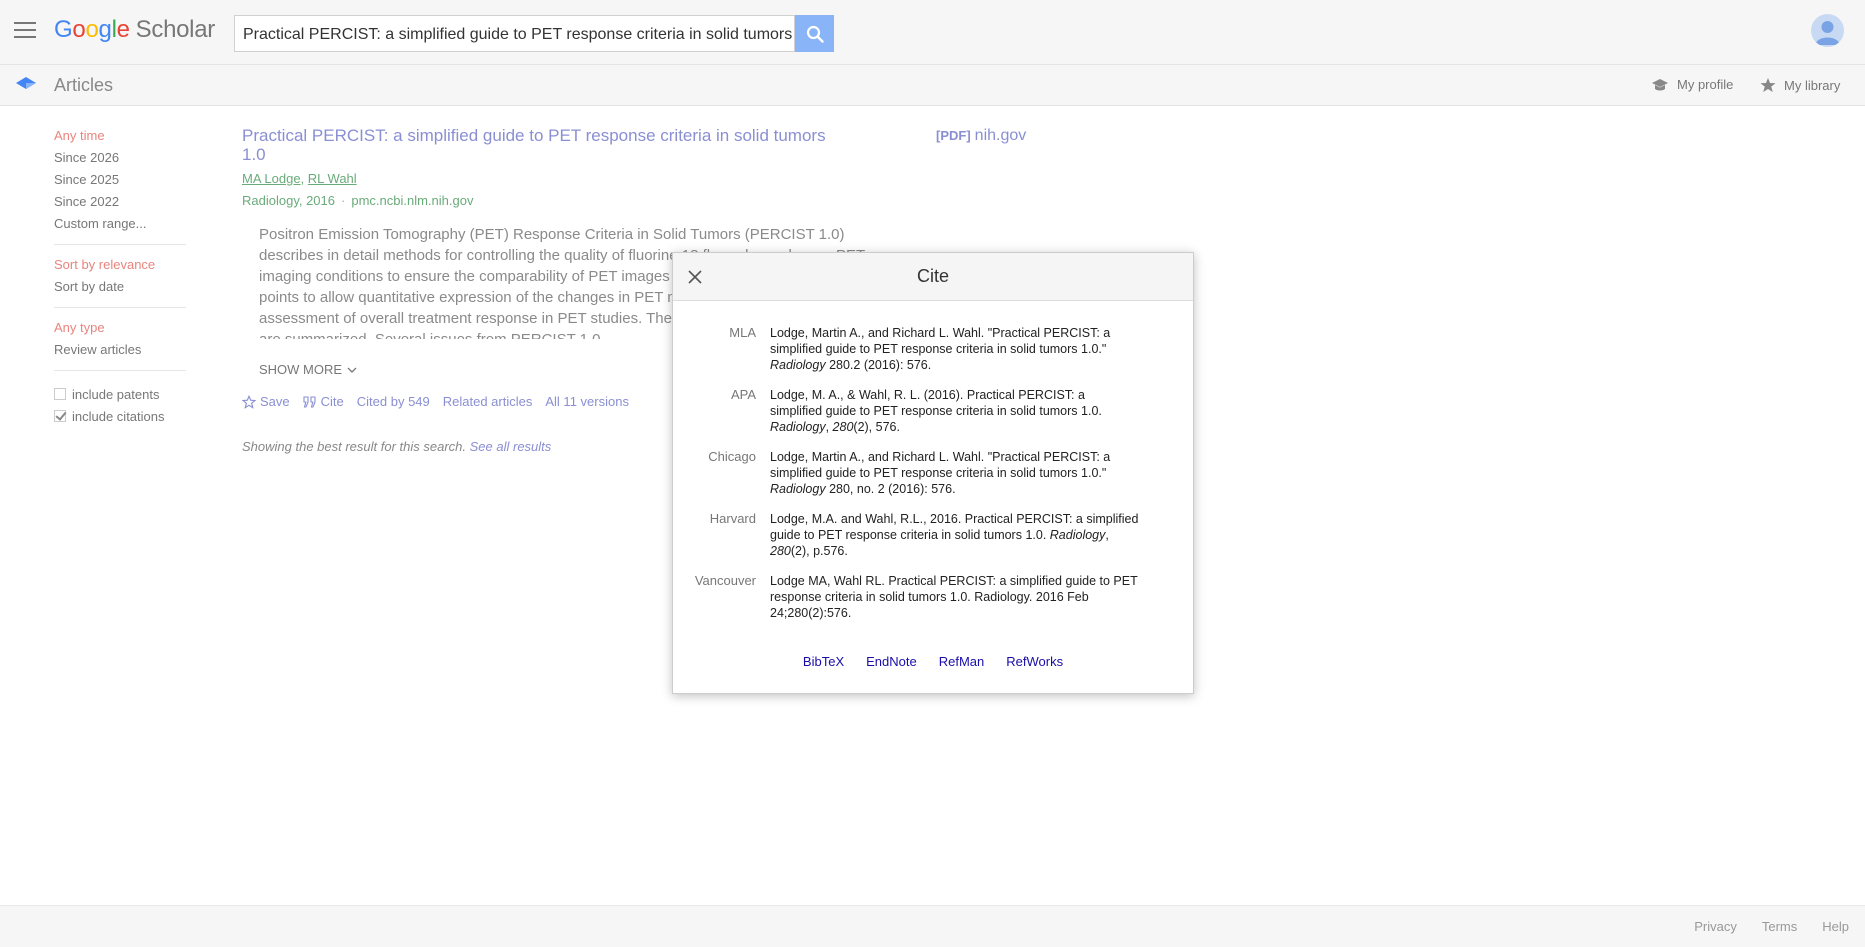 This screenshot has height=947, width=1865. Describe the element at coordinates (332, 178) in the screenshot. I see `author-link: RL Wahl` at that location.